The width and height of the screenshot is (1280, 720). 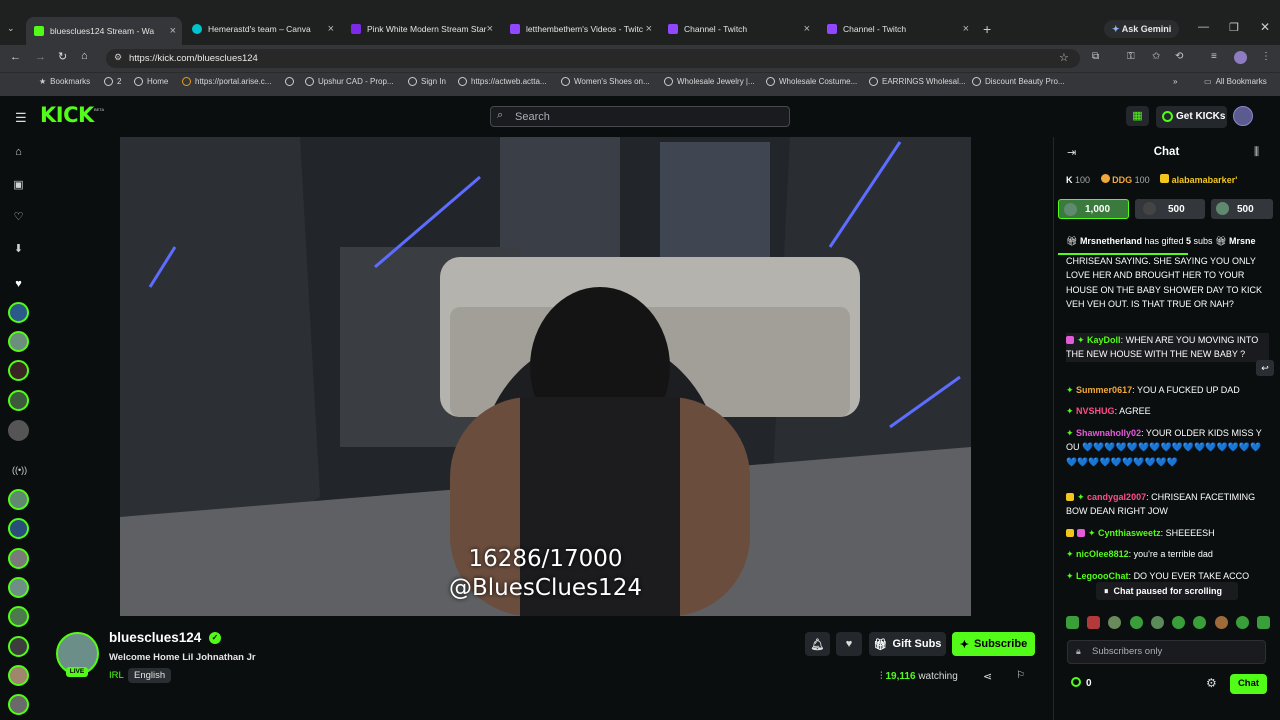 What do you see at coordinates (104, 31) in the screenshot?
I see `tab-kick: bluesclues124 Stream - Wa ×` at bounding box center [104, 31].